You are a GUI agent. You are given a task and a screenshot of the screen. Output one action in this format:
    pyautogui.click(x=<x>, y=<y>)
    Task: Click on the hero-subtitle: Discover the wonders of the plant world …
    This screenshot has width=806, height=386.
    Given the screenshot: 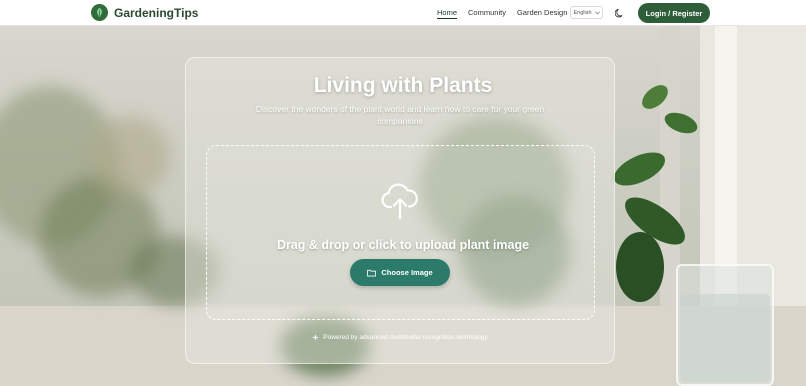 What is the action you would take?
    pyautogui.click(x=400, y=115)
    